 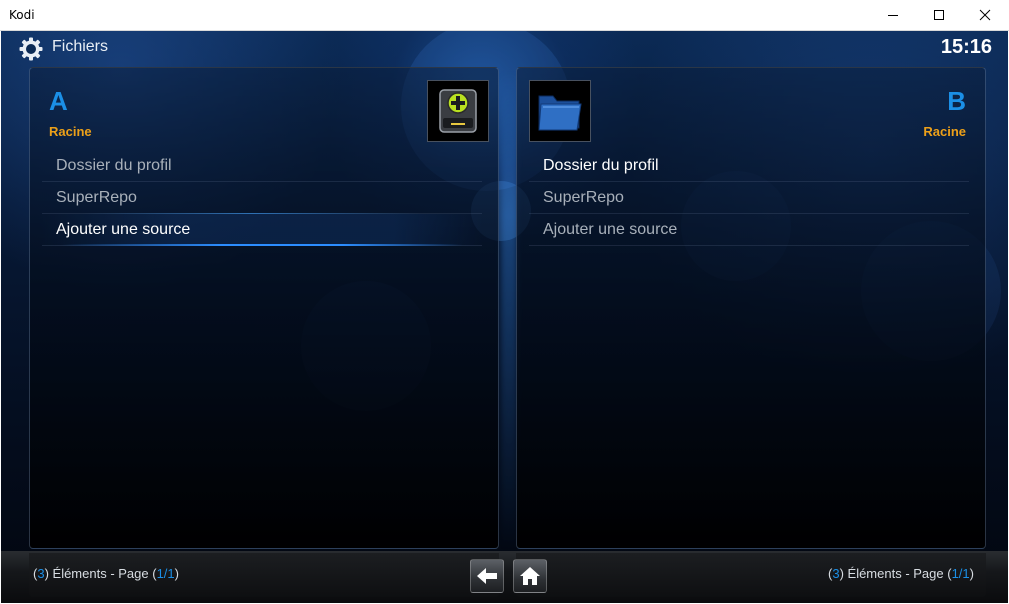 I want to click on header: Fichiers 15:16, so click(x=504, y=48).